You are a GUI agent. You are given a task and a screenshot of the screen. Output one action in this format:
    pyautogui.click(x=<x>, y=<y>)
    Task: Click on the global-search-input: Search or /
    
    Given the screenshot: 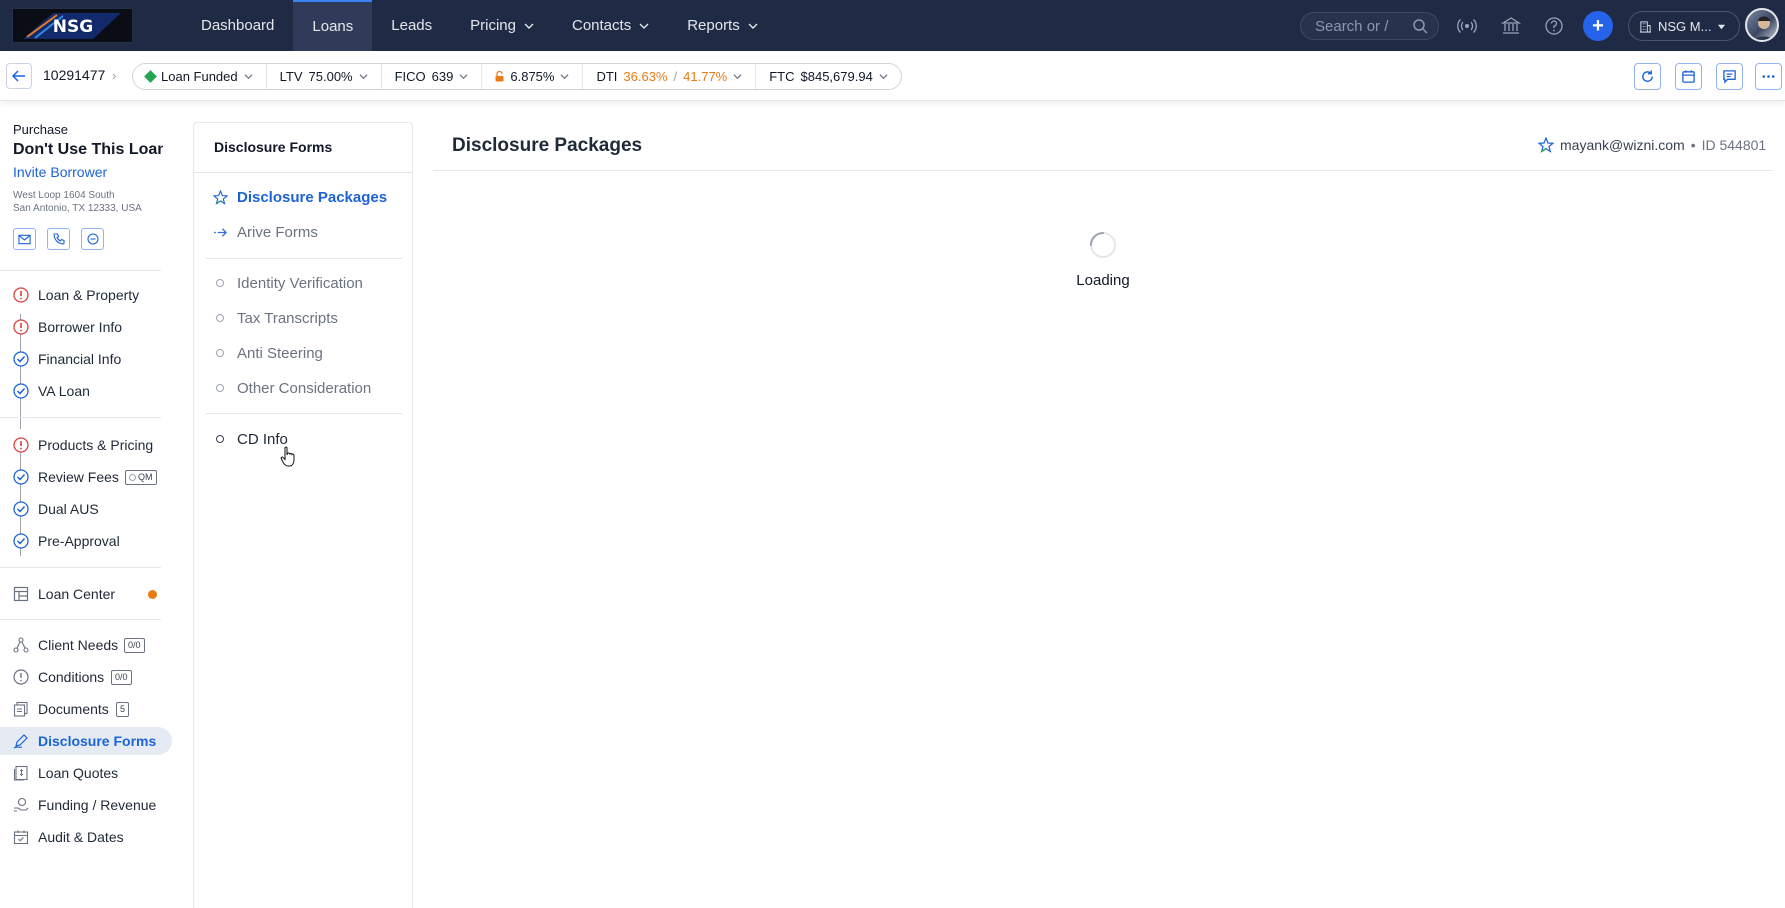 What is the action you would take?
    pyautogui.click(x=1369, y=26)
    